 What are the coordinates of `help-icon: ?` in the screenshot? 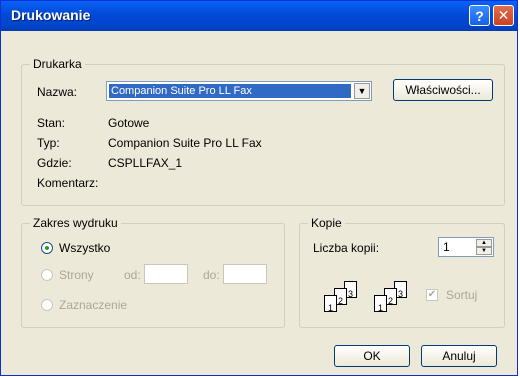 It's located at (479, 15).